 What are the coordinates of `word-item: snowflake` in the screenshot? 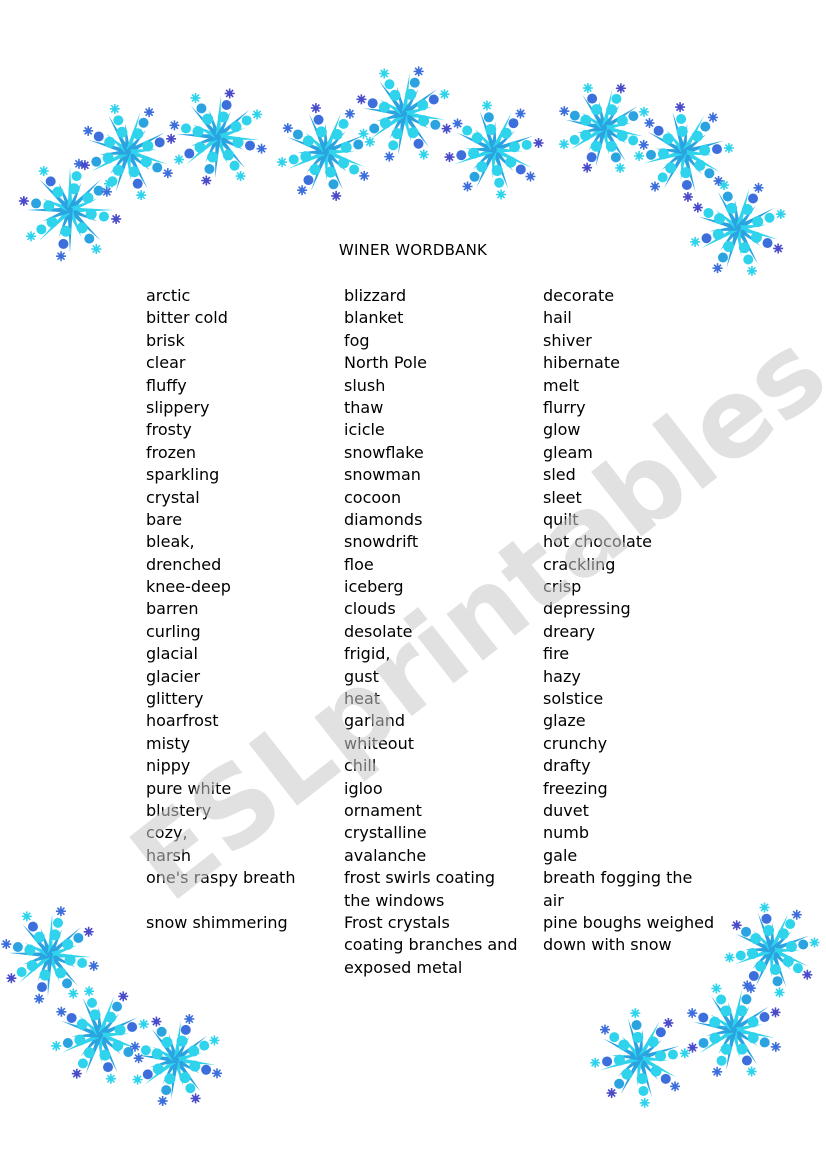 It's located at (384, 452).